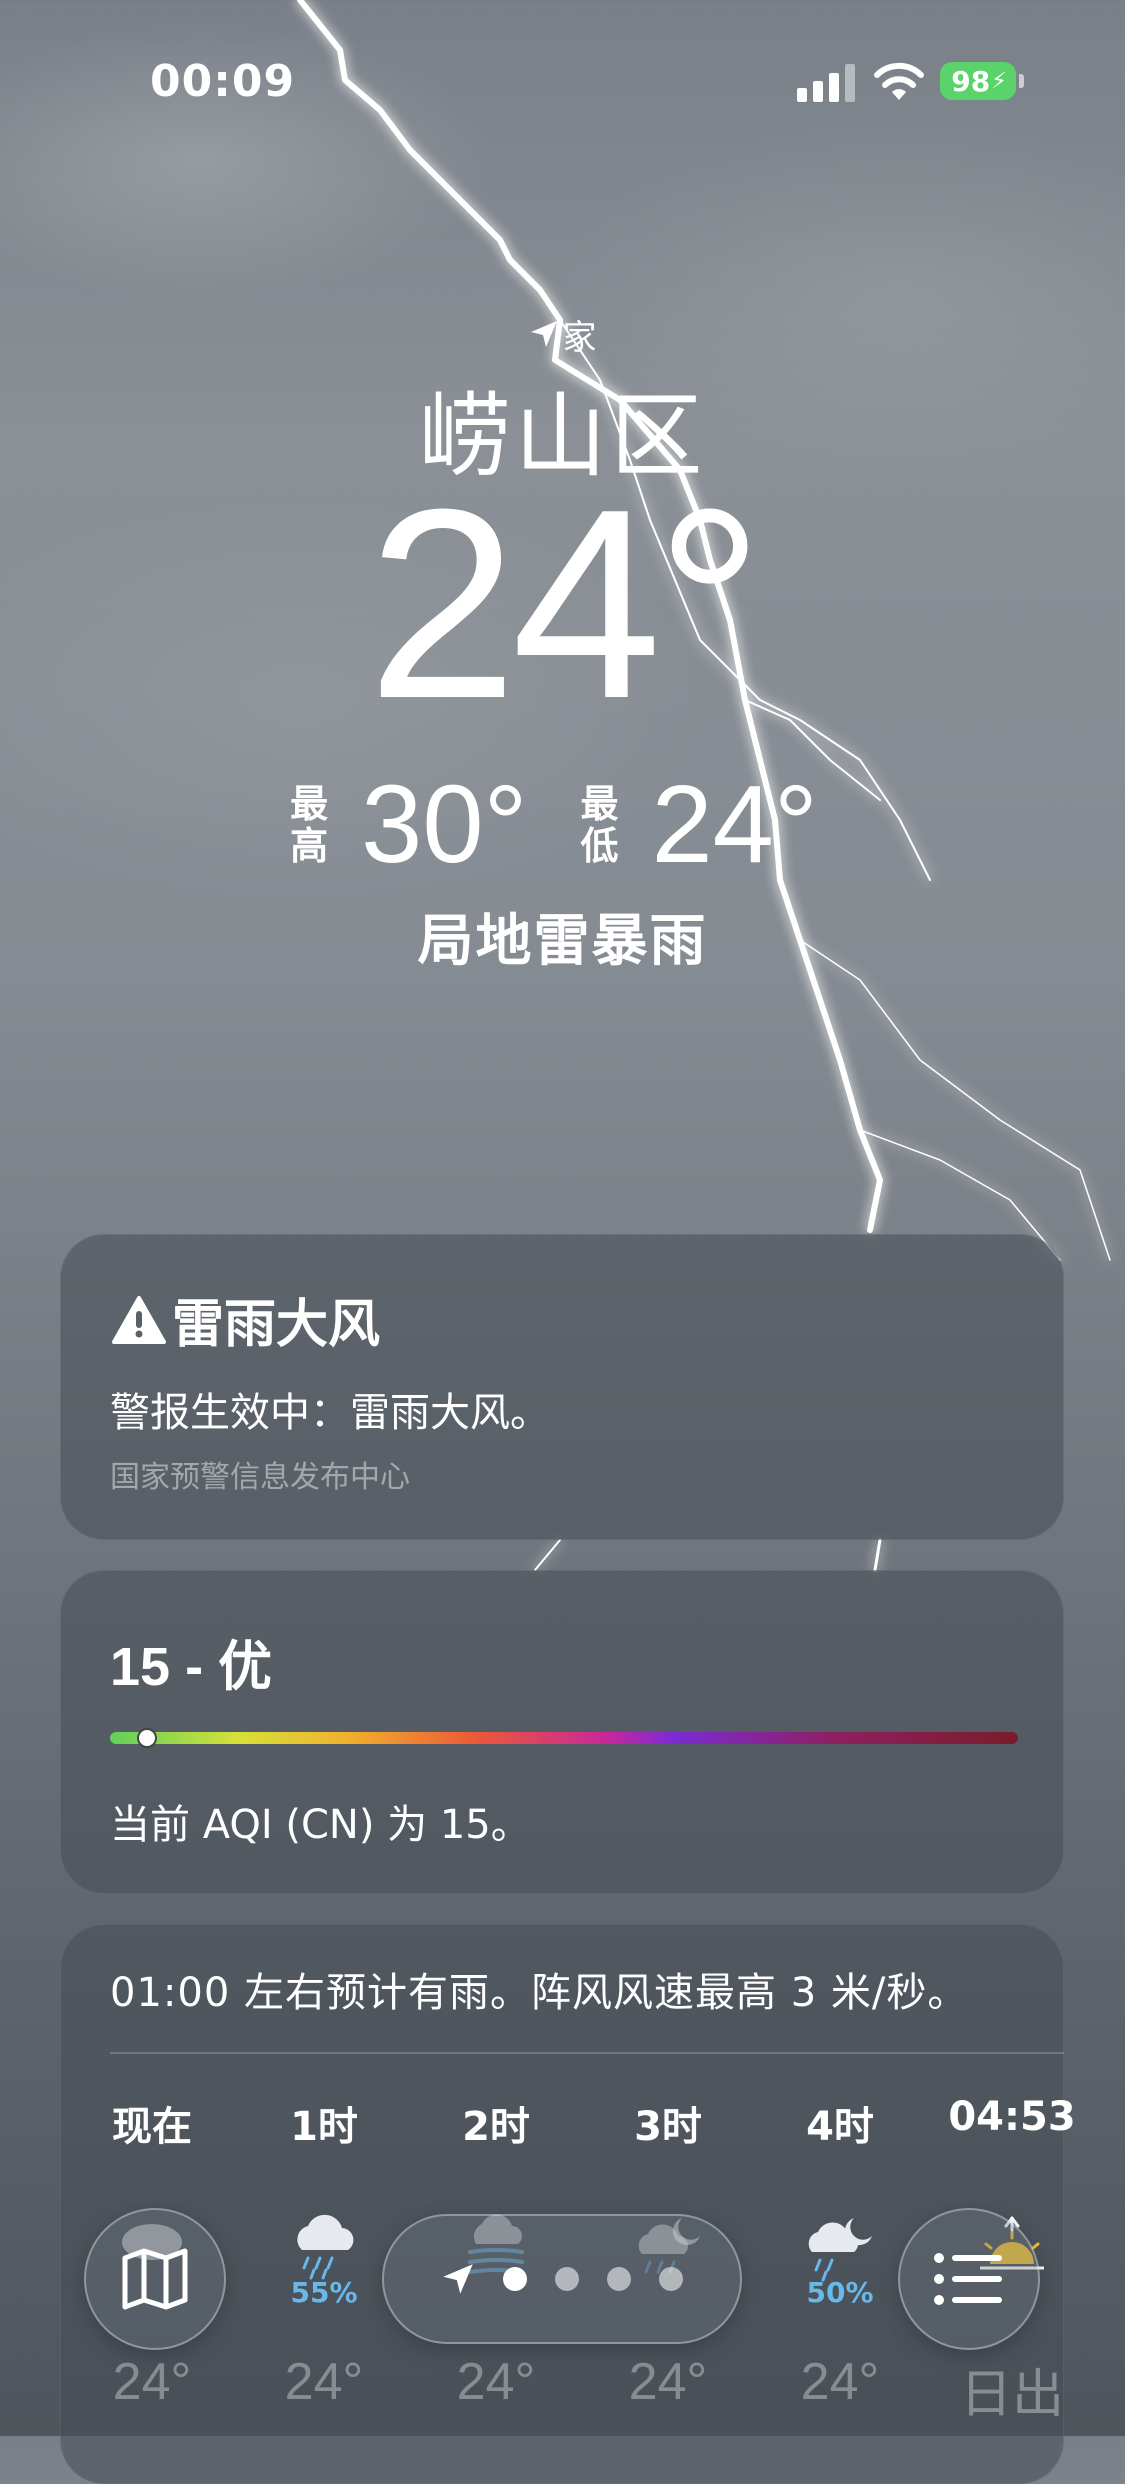 The width and height of the screenshot is (1125, 2484). I want to click on list-icon, so click(968, 2279).